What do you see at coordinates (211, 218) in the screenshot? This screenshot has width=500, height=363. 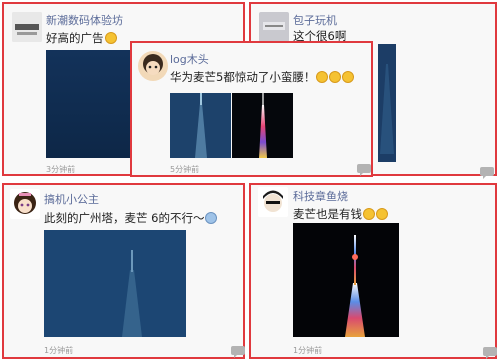 I see `scream-emoji-icon` at bounding box center [211, 218].